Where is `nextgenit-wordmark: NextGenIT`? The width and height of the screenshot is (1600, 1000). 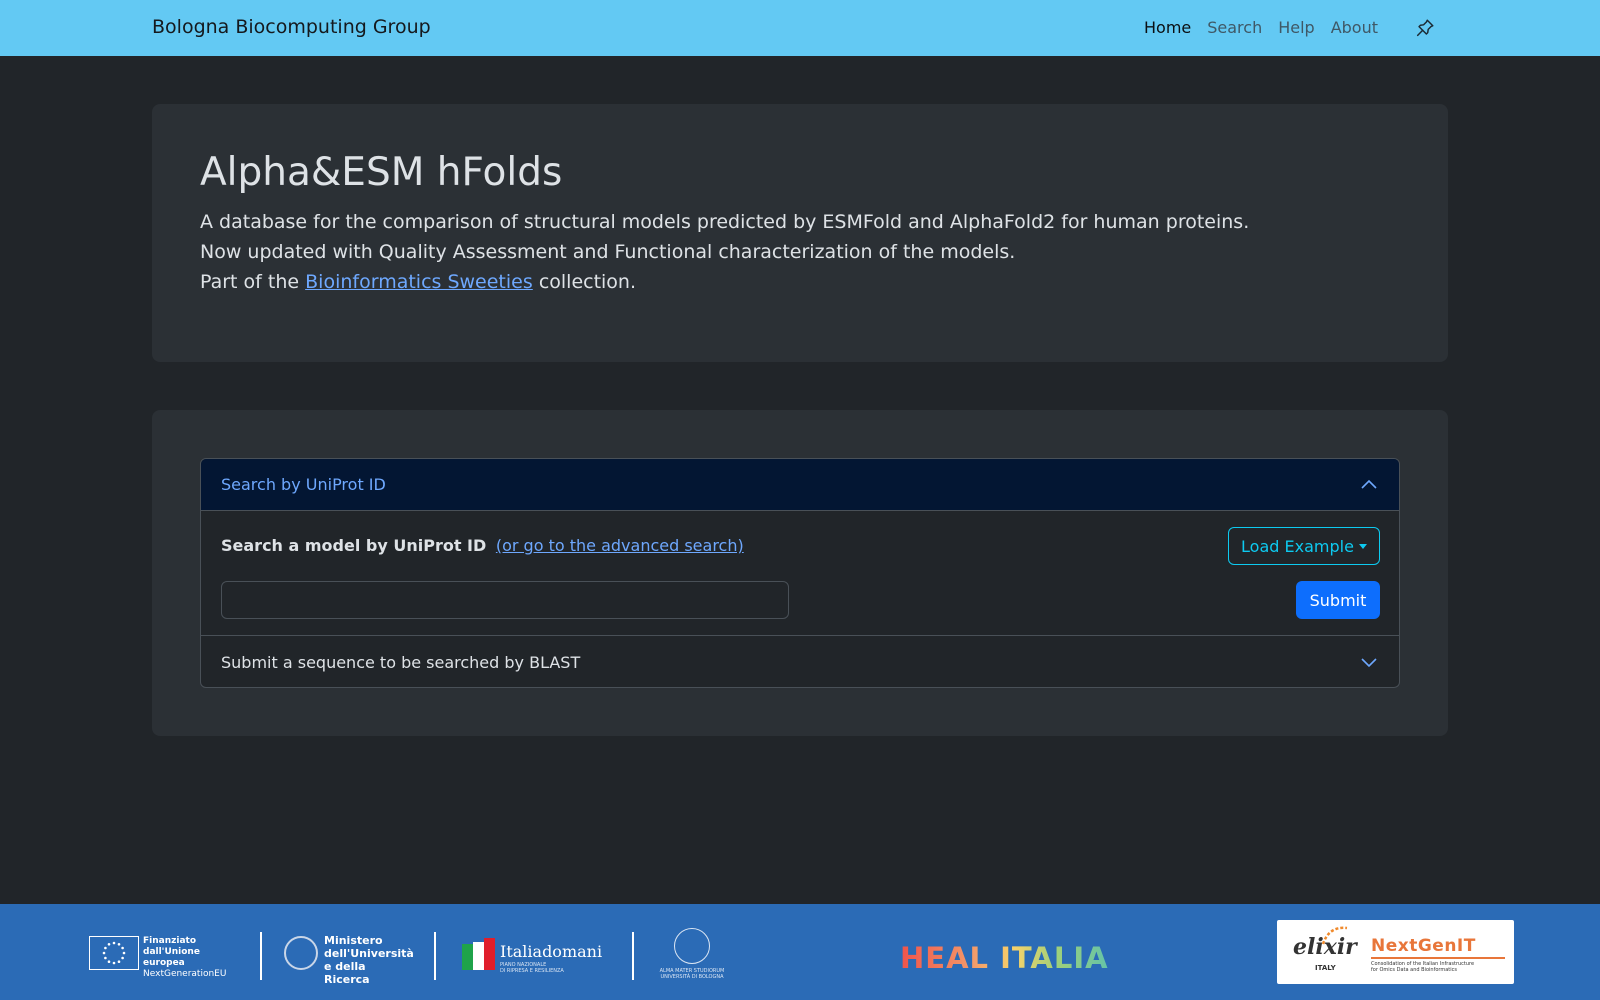
nextgenit-wordmark: NextGenIT is located at coordinates (1423, 946).